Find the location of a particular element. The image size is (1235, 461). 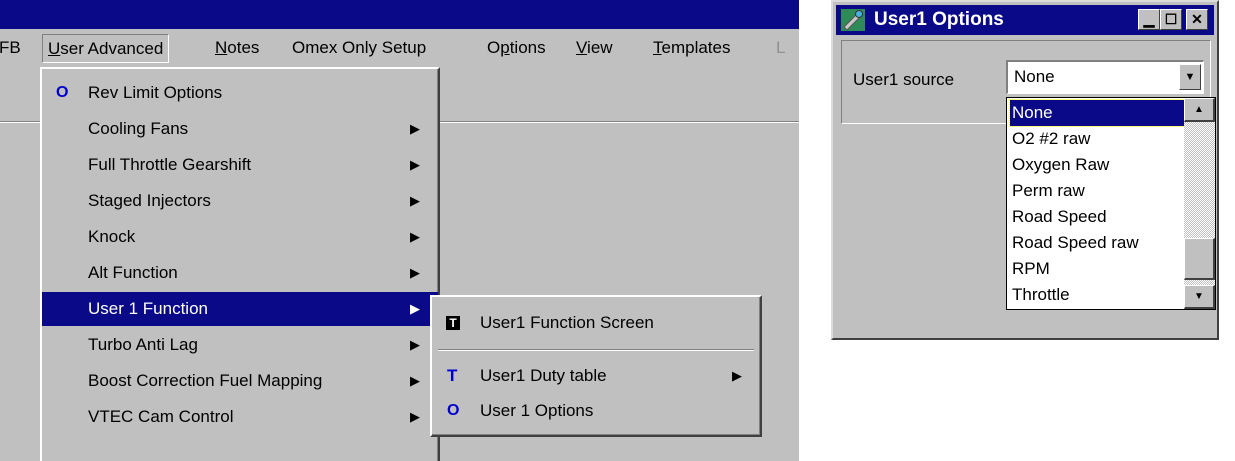

menu-view-rest: iew is located at coordinates (600, 47).